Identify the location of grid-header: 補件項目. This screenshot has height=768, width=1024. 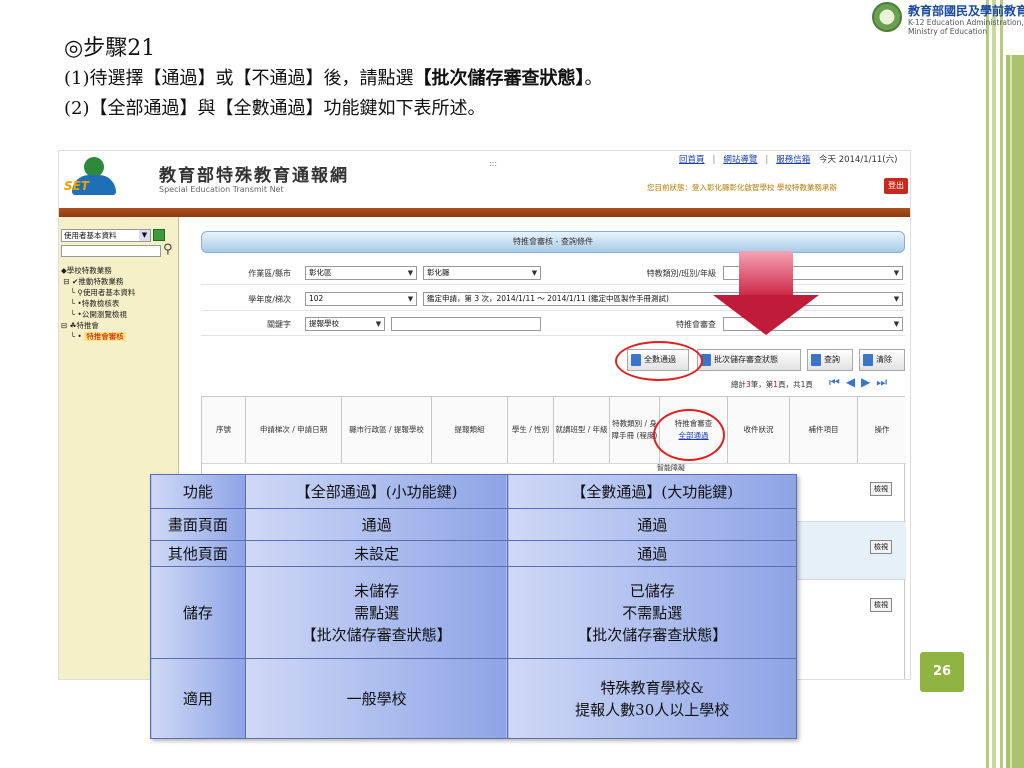
(824, 430).